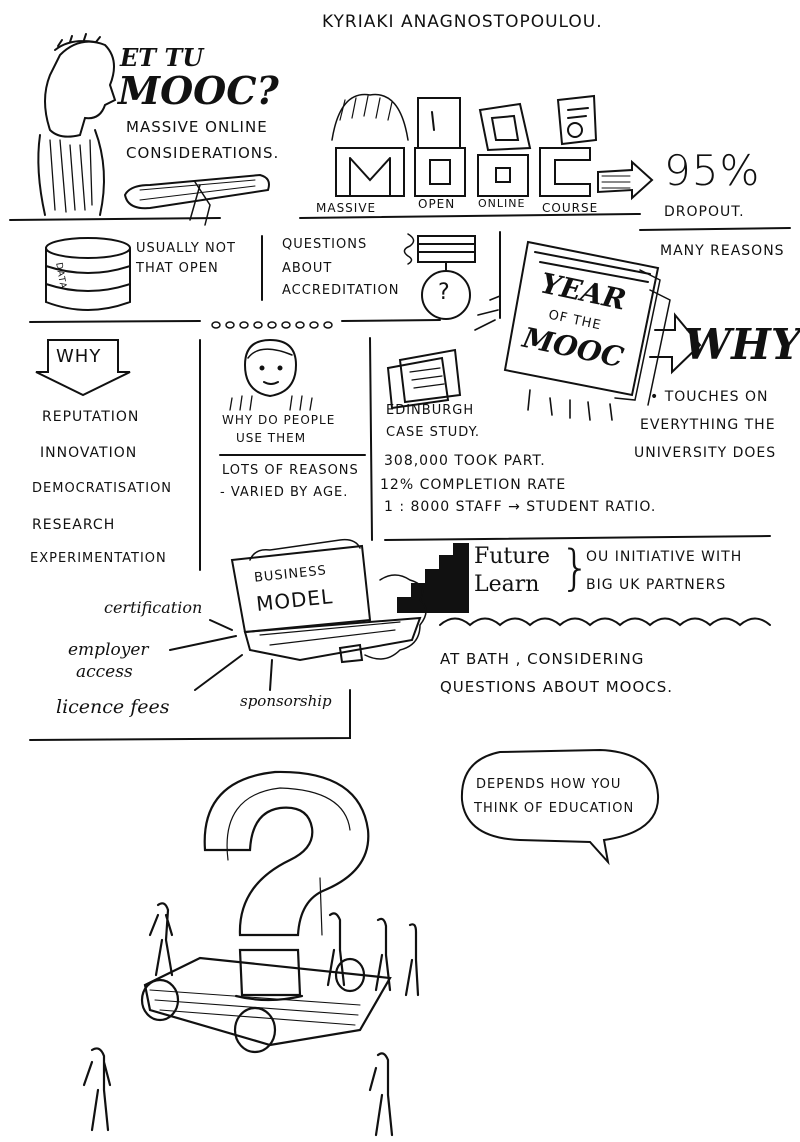 This screenshot has width=800, height=1142. Describe the element at coordinates (79, 356) in the screenshot. I see `why-sign-label: WHY` at that location.